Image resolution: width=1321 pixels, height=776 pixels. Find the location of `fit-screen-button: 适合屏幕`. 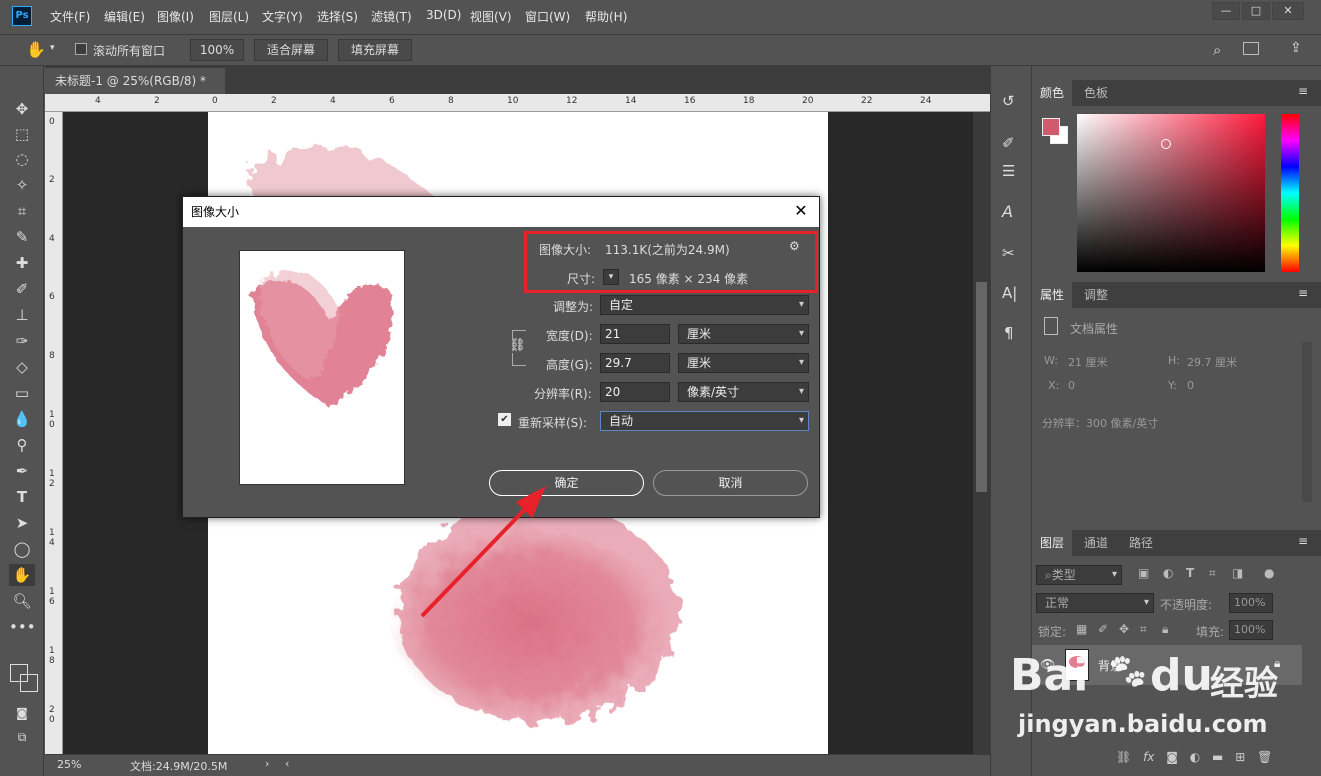

fit-screen-button: 适合屏幕 is located at coordinates (291, 50).